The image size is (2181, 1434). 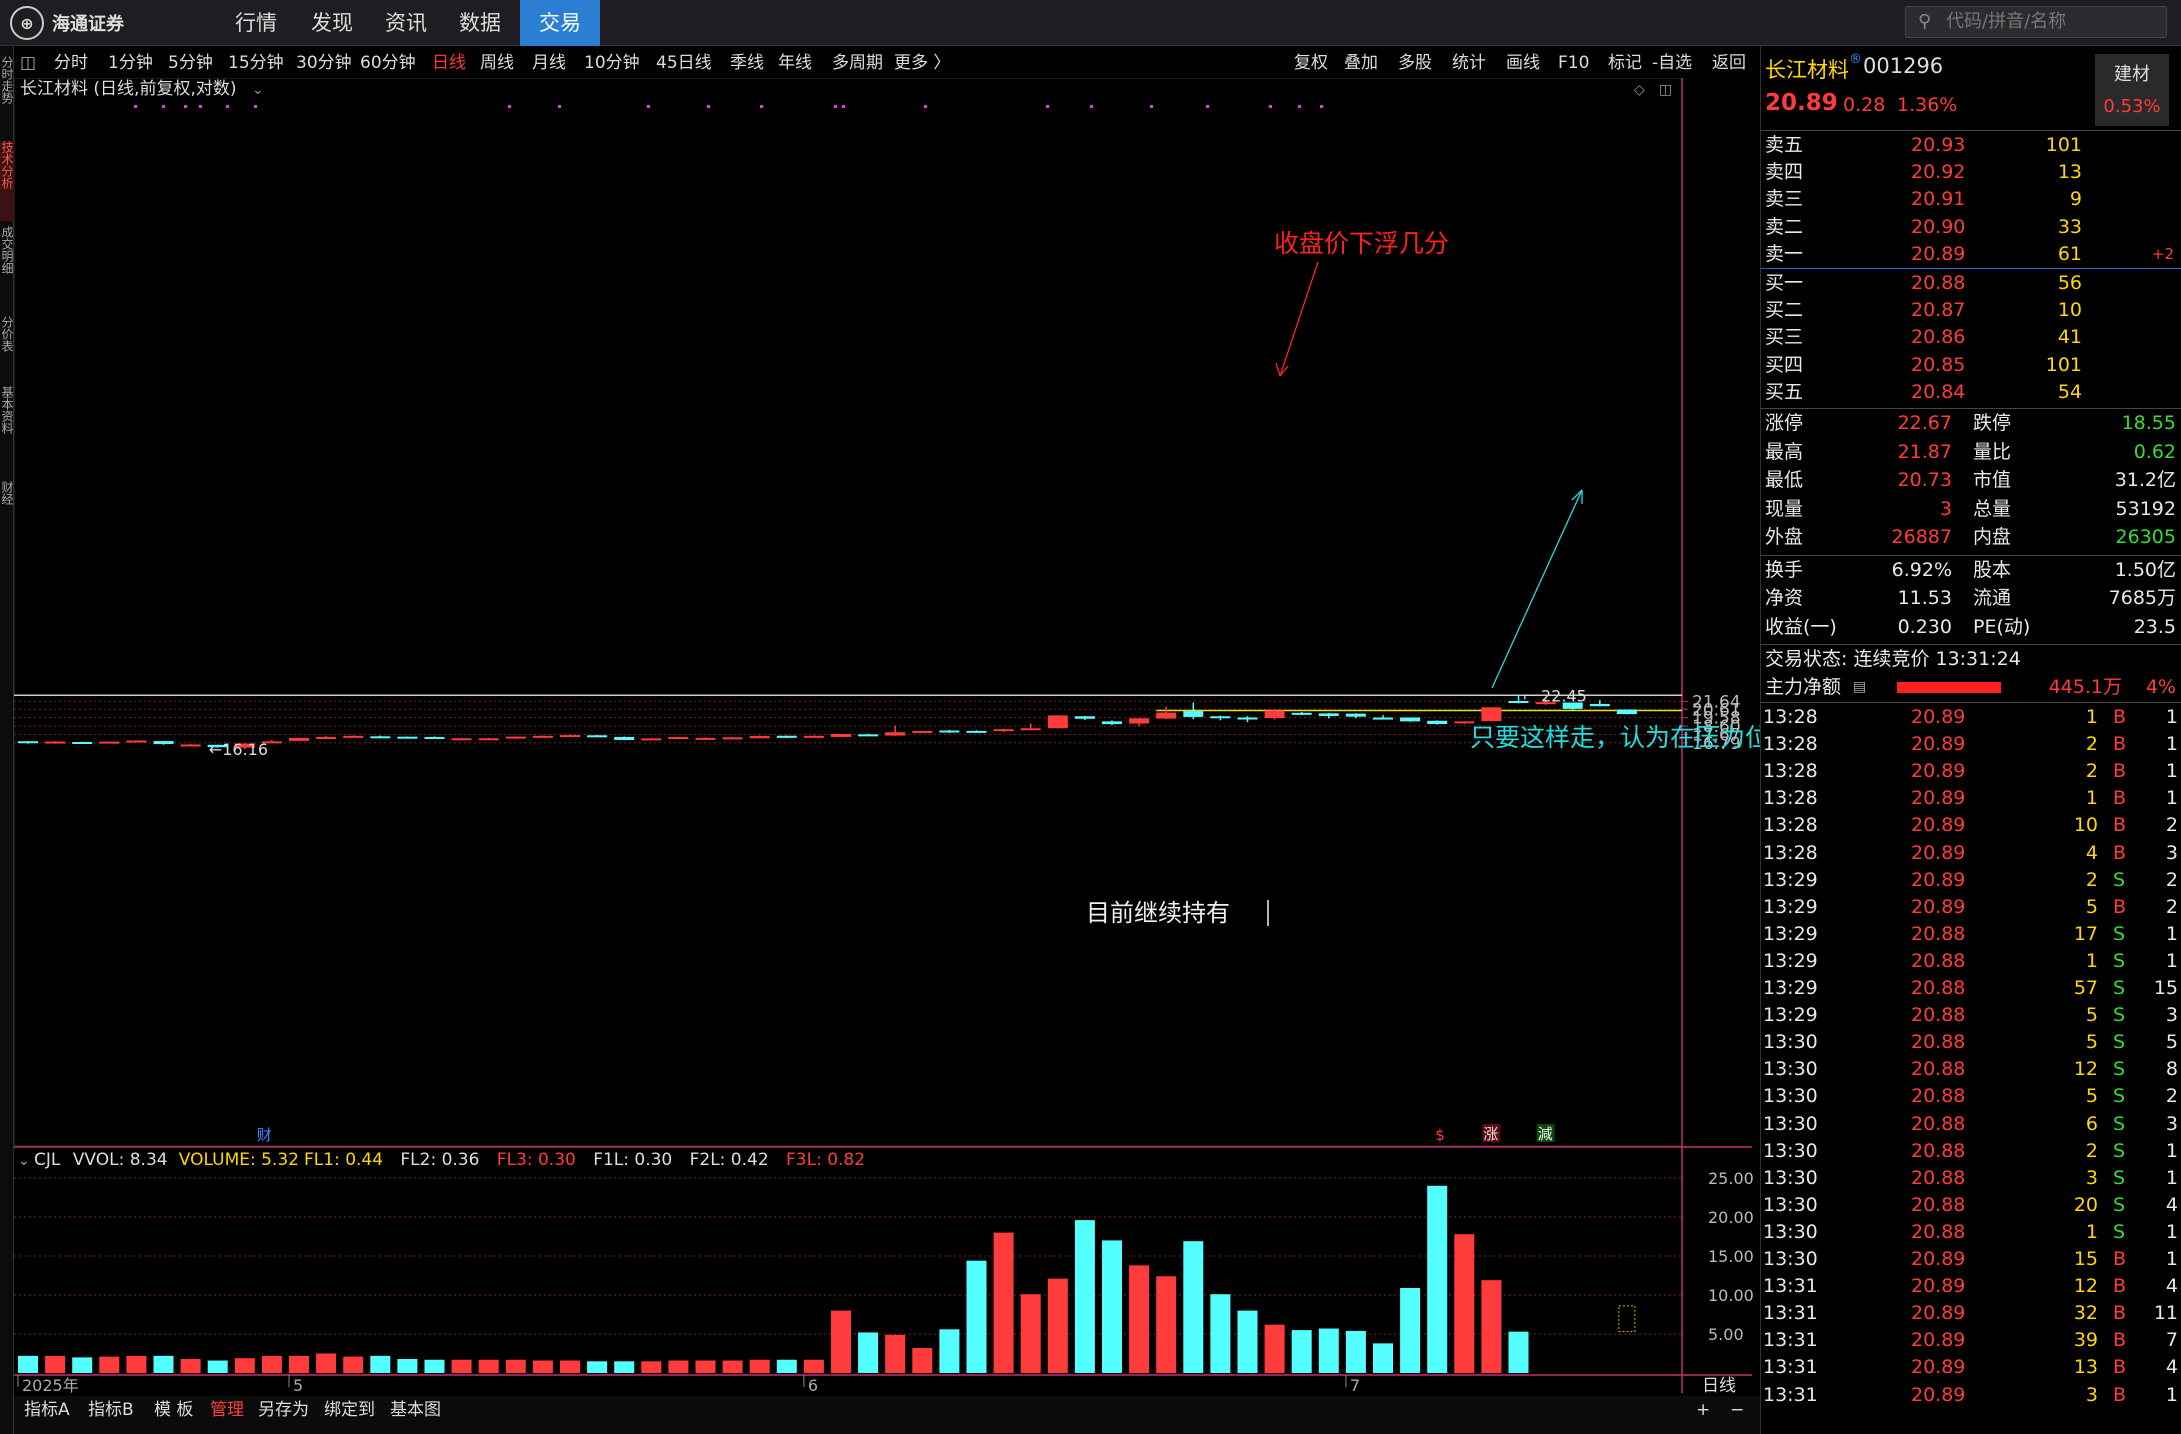 What do you see at coordinates (258, 90) in the screenshot?
I see `title-dropdown-icon: ⌄` at bounding box center [258, 90].